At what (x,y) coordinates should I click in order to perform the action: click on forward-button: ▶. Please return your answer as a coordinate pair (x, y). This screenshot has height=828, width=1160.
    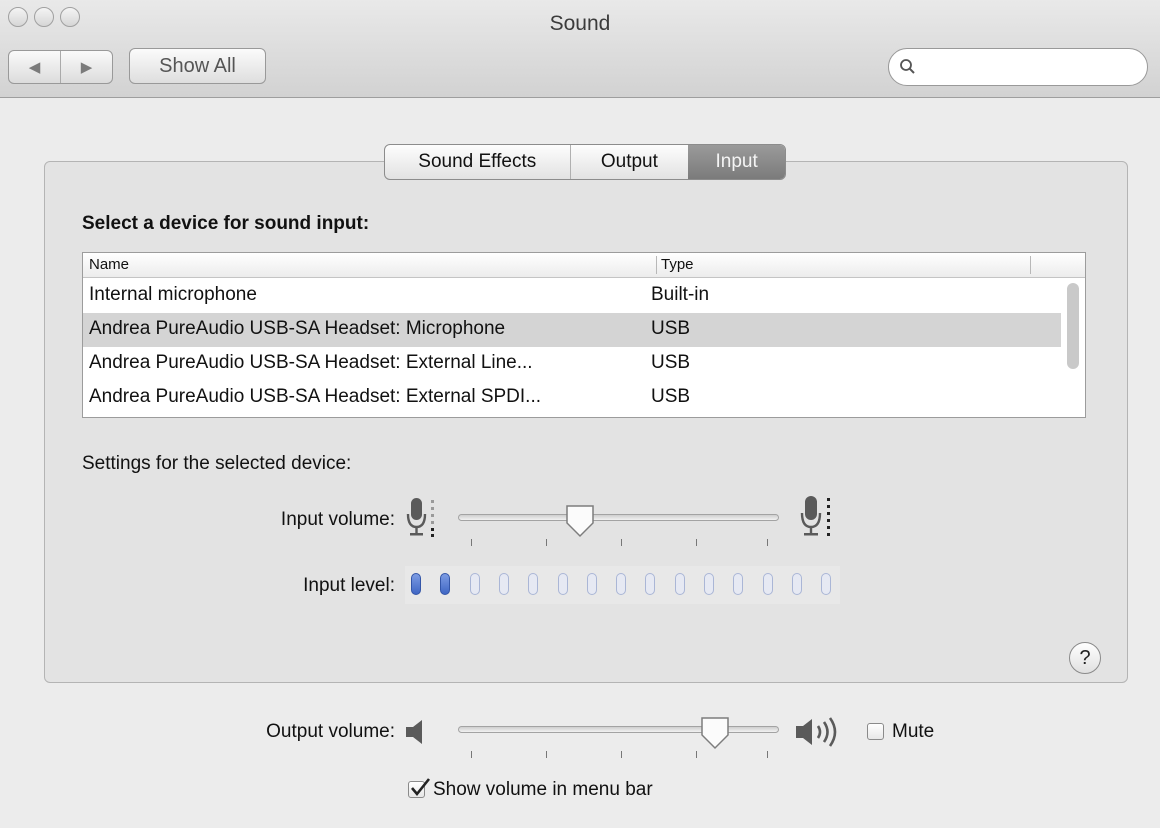
    Looking at the image, I should click on (86, 67).